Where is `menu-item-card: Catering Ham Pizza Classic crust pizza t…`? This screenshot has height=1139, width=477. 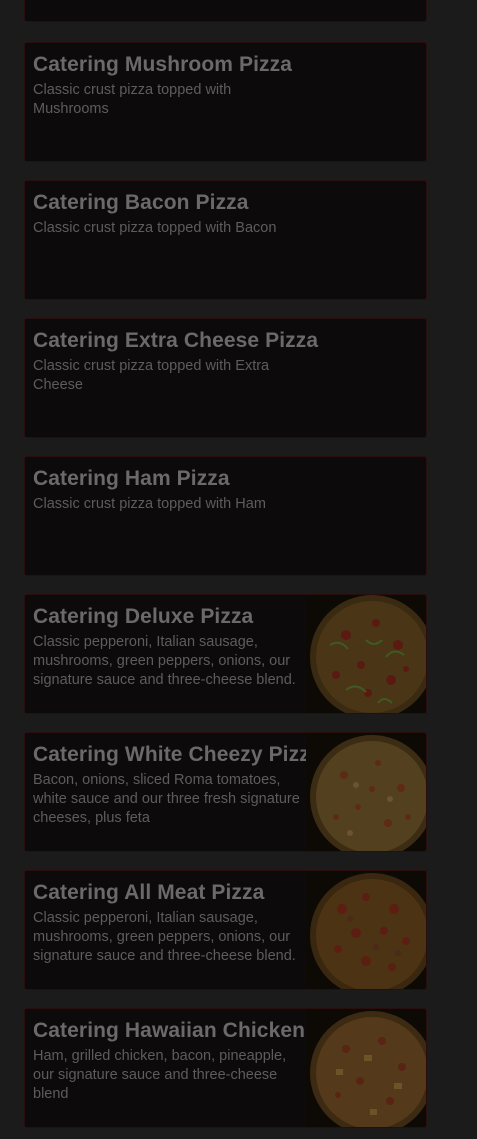
menu-item-card: Catering Ham Pizza Classic crust pizza t… is located at coordinates (225, 516).